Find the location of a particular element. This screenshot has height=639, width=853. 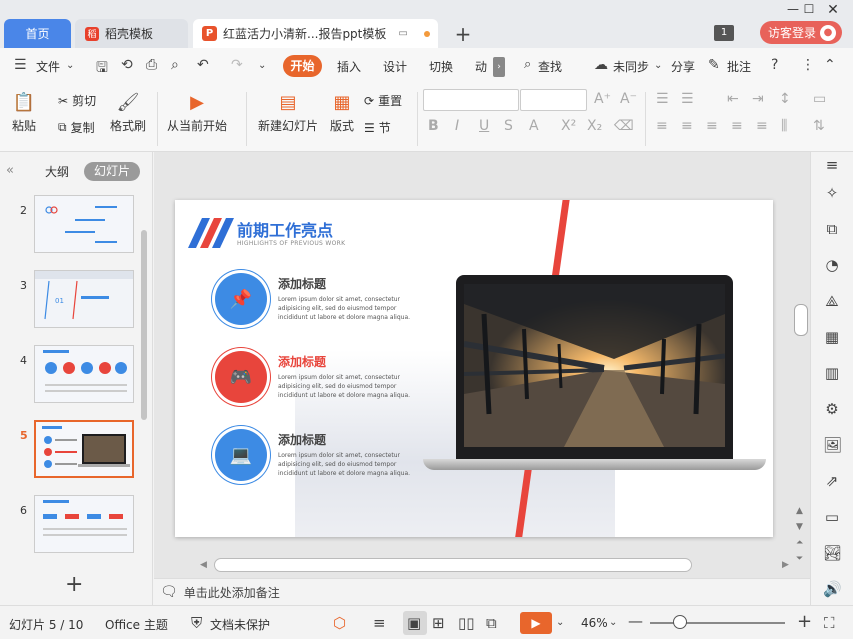

comment-icon: ✎ is located at coordinates (714, 65).